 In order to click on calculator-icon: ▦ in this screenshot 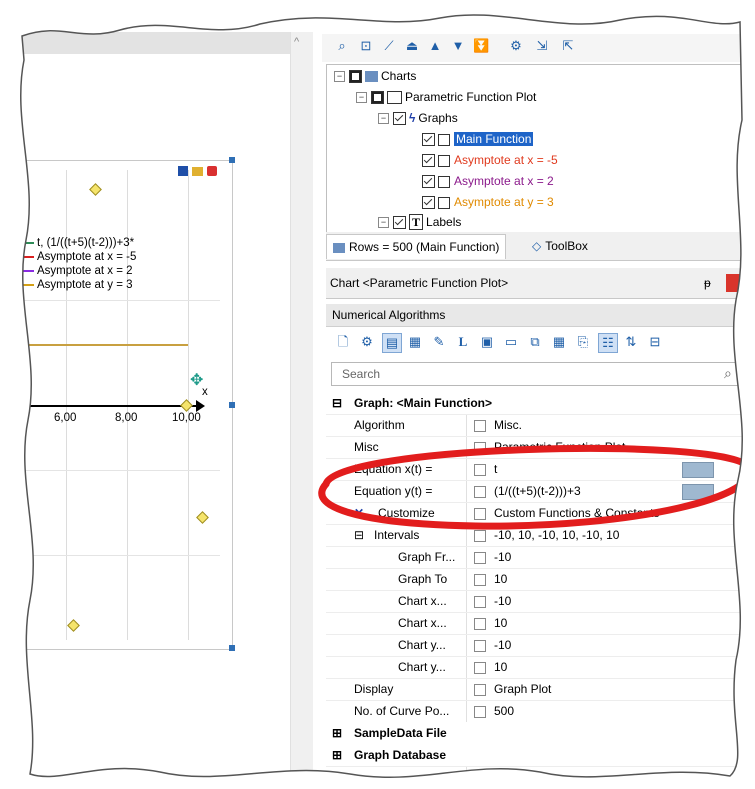, I will do `click(559, 342)`.